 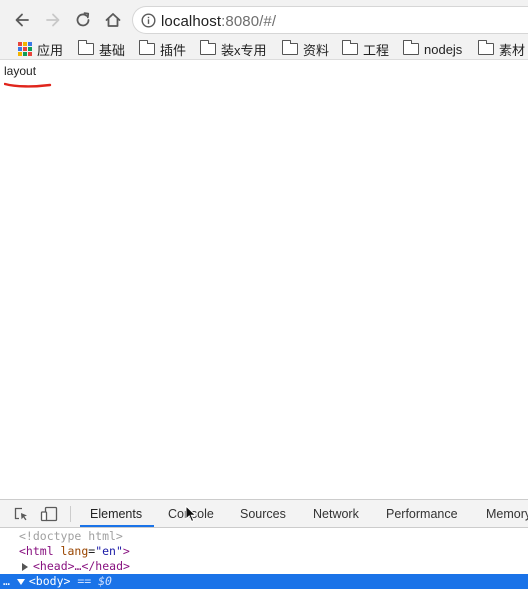 I want to click on home-button, so click(x=113, y=20).